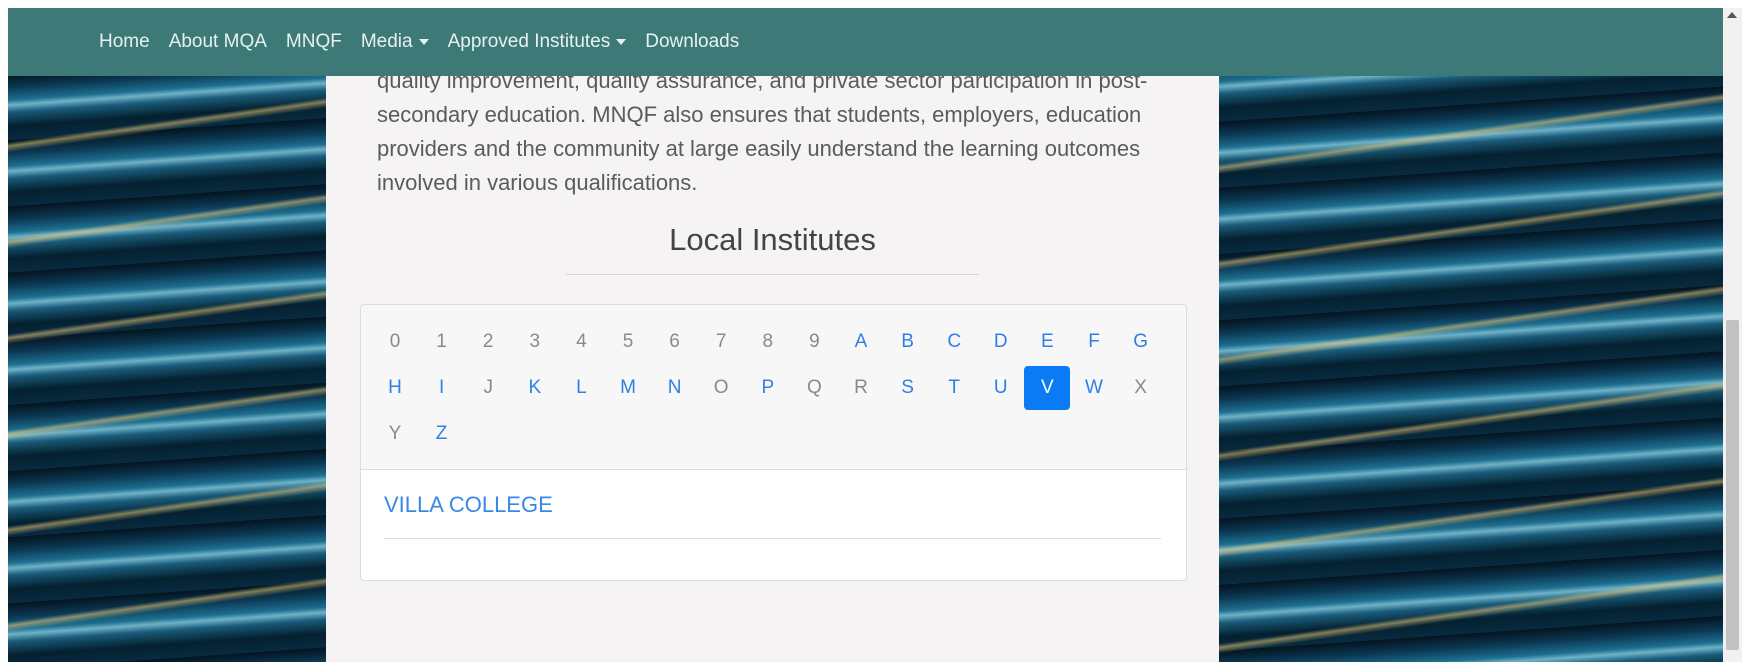  What do you see at coordinates (535, 388) in the screenshot?
I see `letter-filter-k: K` at bounding box center [535, 388].